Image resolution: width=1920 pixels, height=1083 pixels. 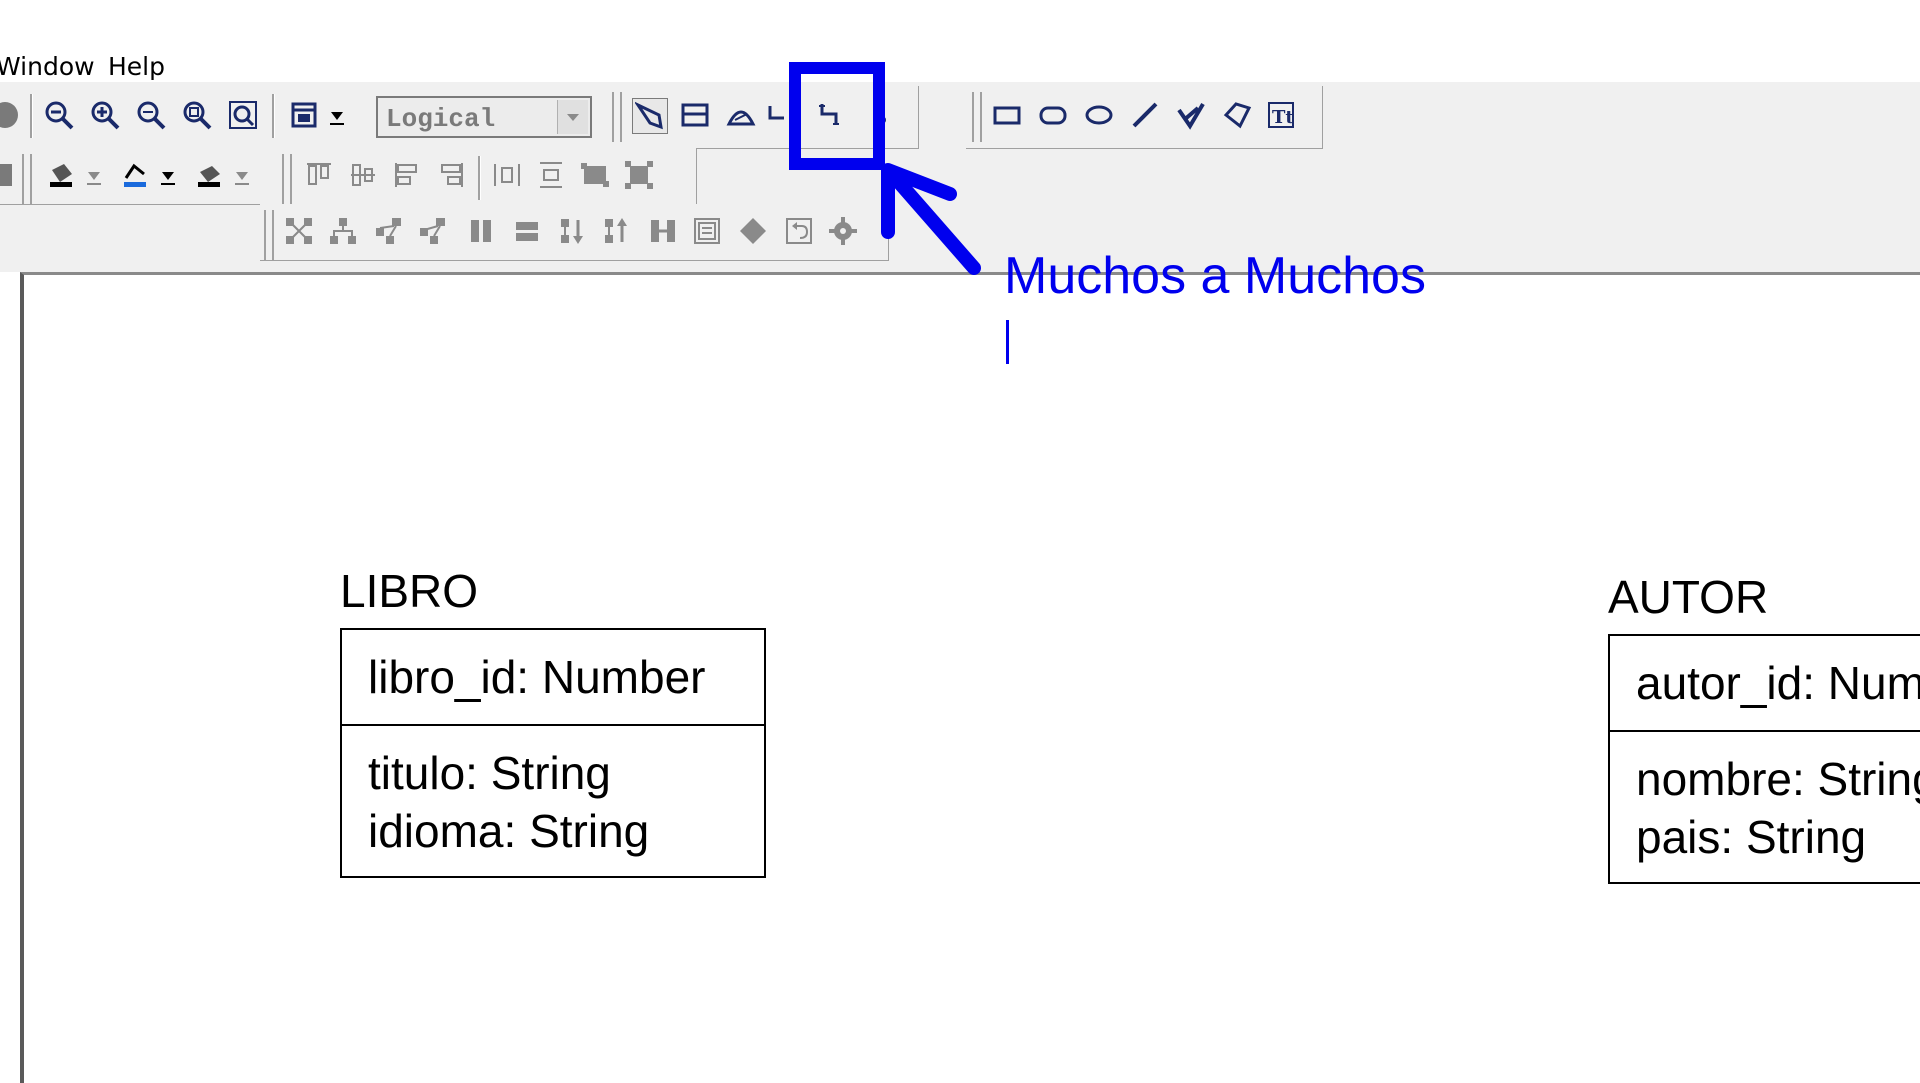 I want to click on menu-help-label: Help, so click(x=136, y=66).